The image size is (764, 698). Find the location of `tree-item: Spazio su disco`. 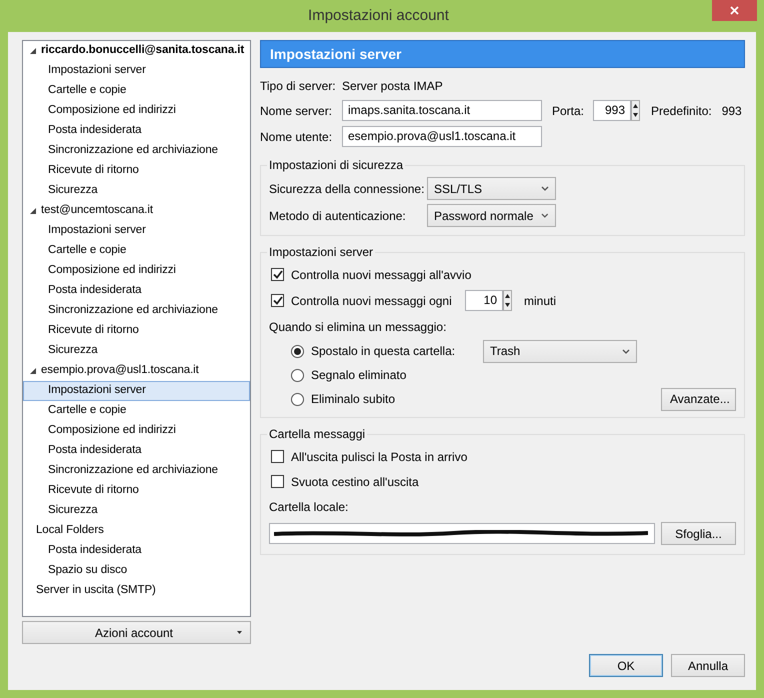

tree-item: Spazio su disco is located at coordinates (136, 571).